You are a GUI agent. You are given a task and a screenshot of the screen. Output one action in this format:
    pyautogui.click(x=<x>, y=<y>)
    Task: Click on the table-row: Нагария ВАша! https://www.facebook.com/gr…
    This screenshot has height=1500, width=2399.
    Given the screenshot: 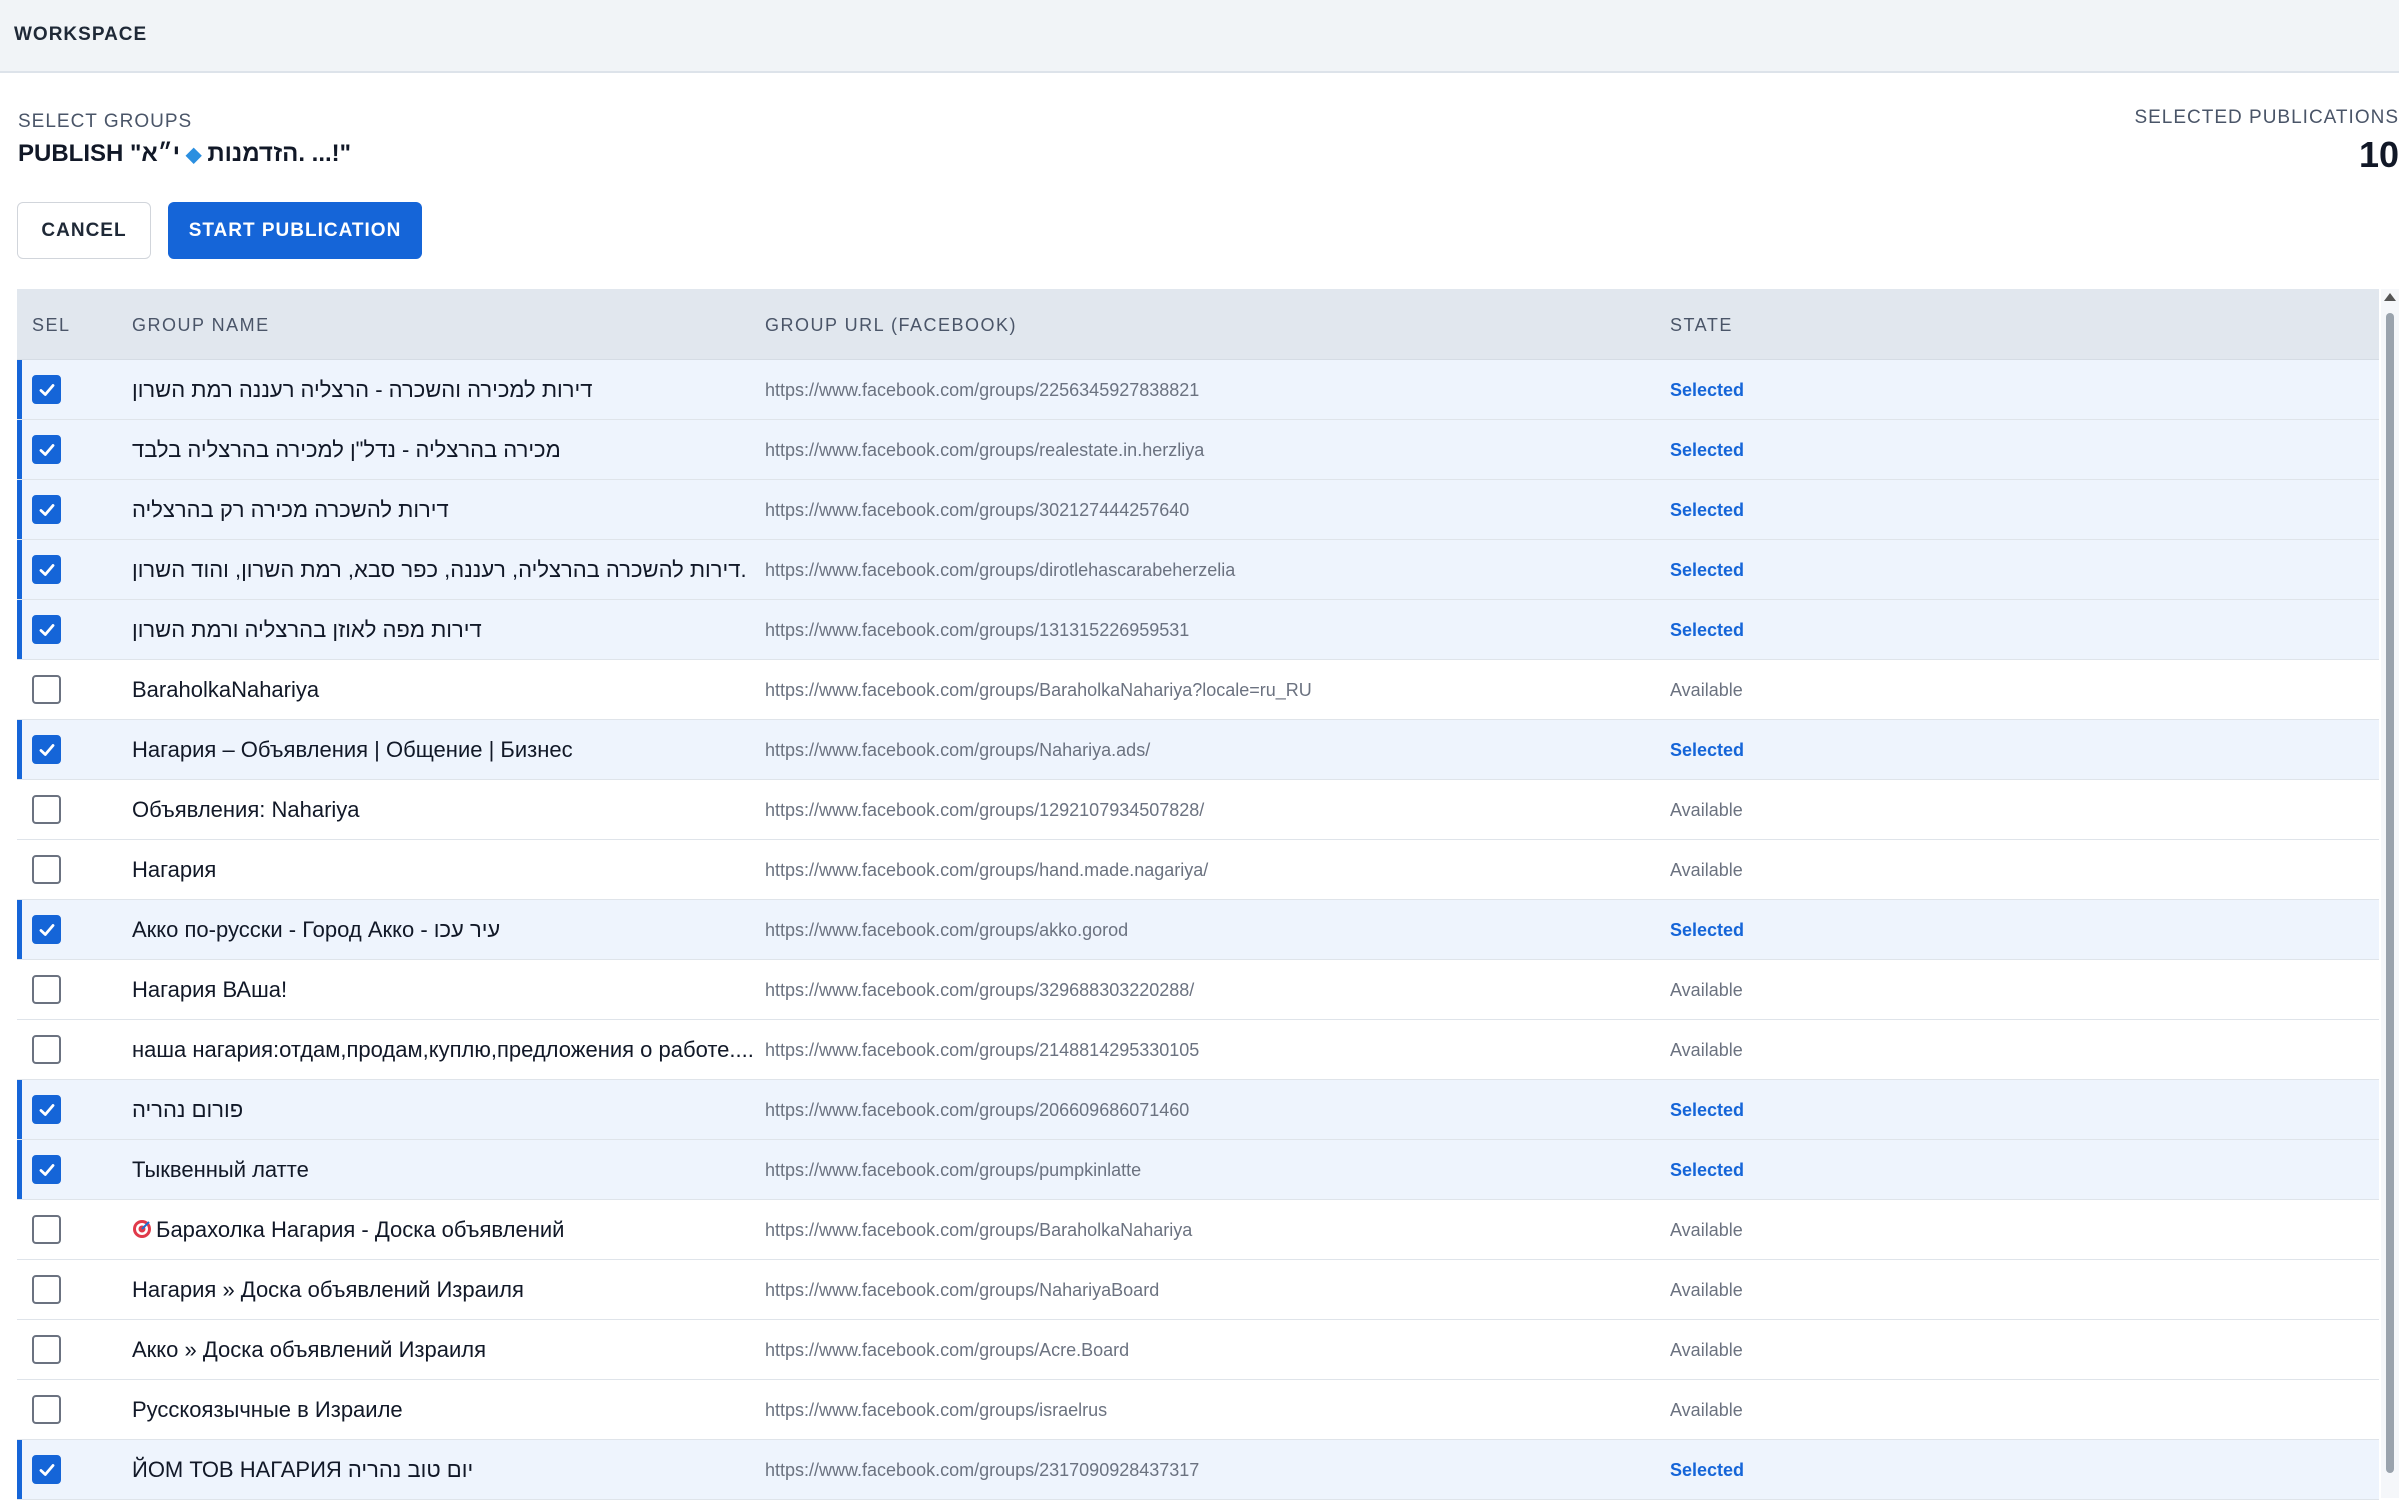 What is the action you would take?
    pyautogui.click(x=1198, y=990)
    